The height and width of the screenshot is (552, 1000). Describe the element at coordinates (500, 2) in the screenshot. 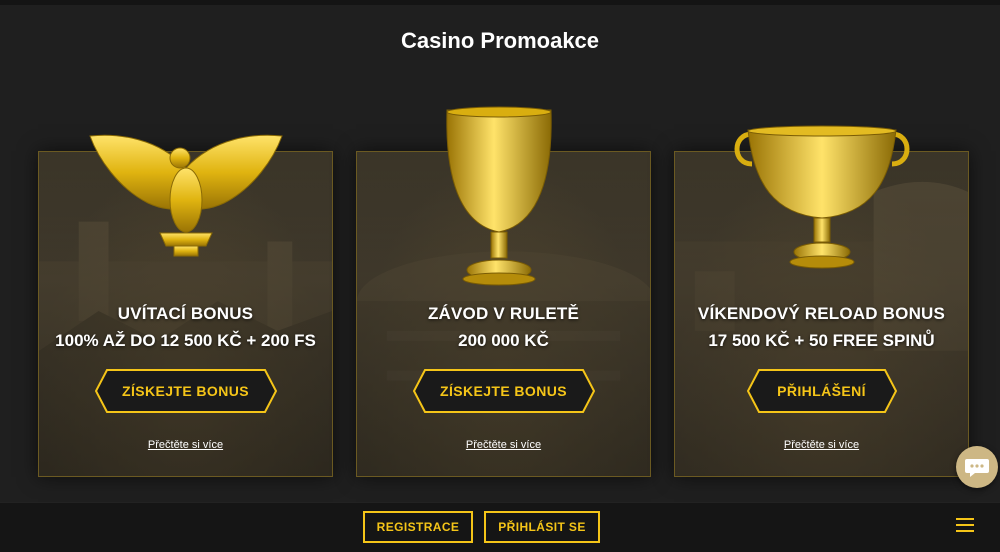

I see `top-strip` at that location.